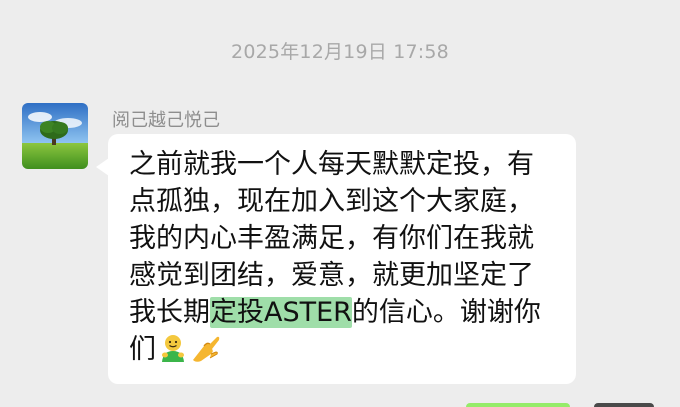 The width and height of the screenshot is (680, 407). I want to click on message-line: 们, so click(345, 352).